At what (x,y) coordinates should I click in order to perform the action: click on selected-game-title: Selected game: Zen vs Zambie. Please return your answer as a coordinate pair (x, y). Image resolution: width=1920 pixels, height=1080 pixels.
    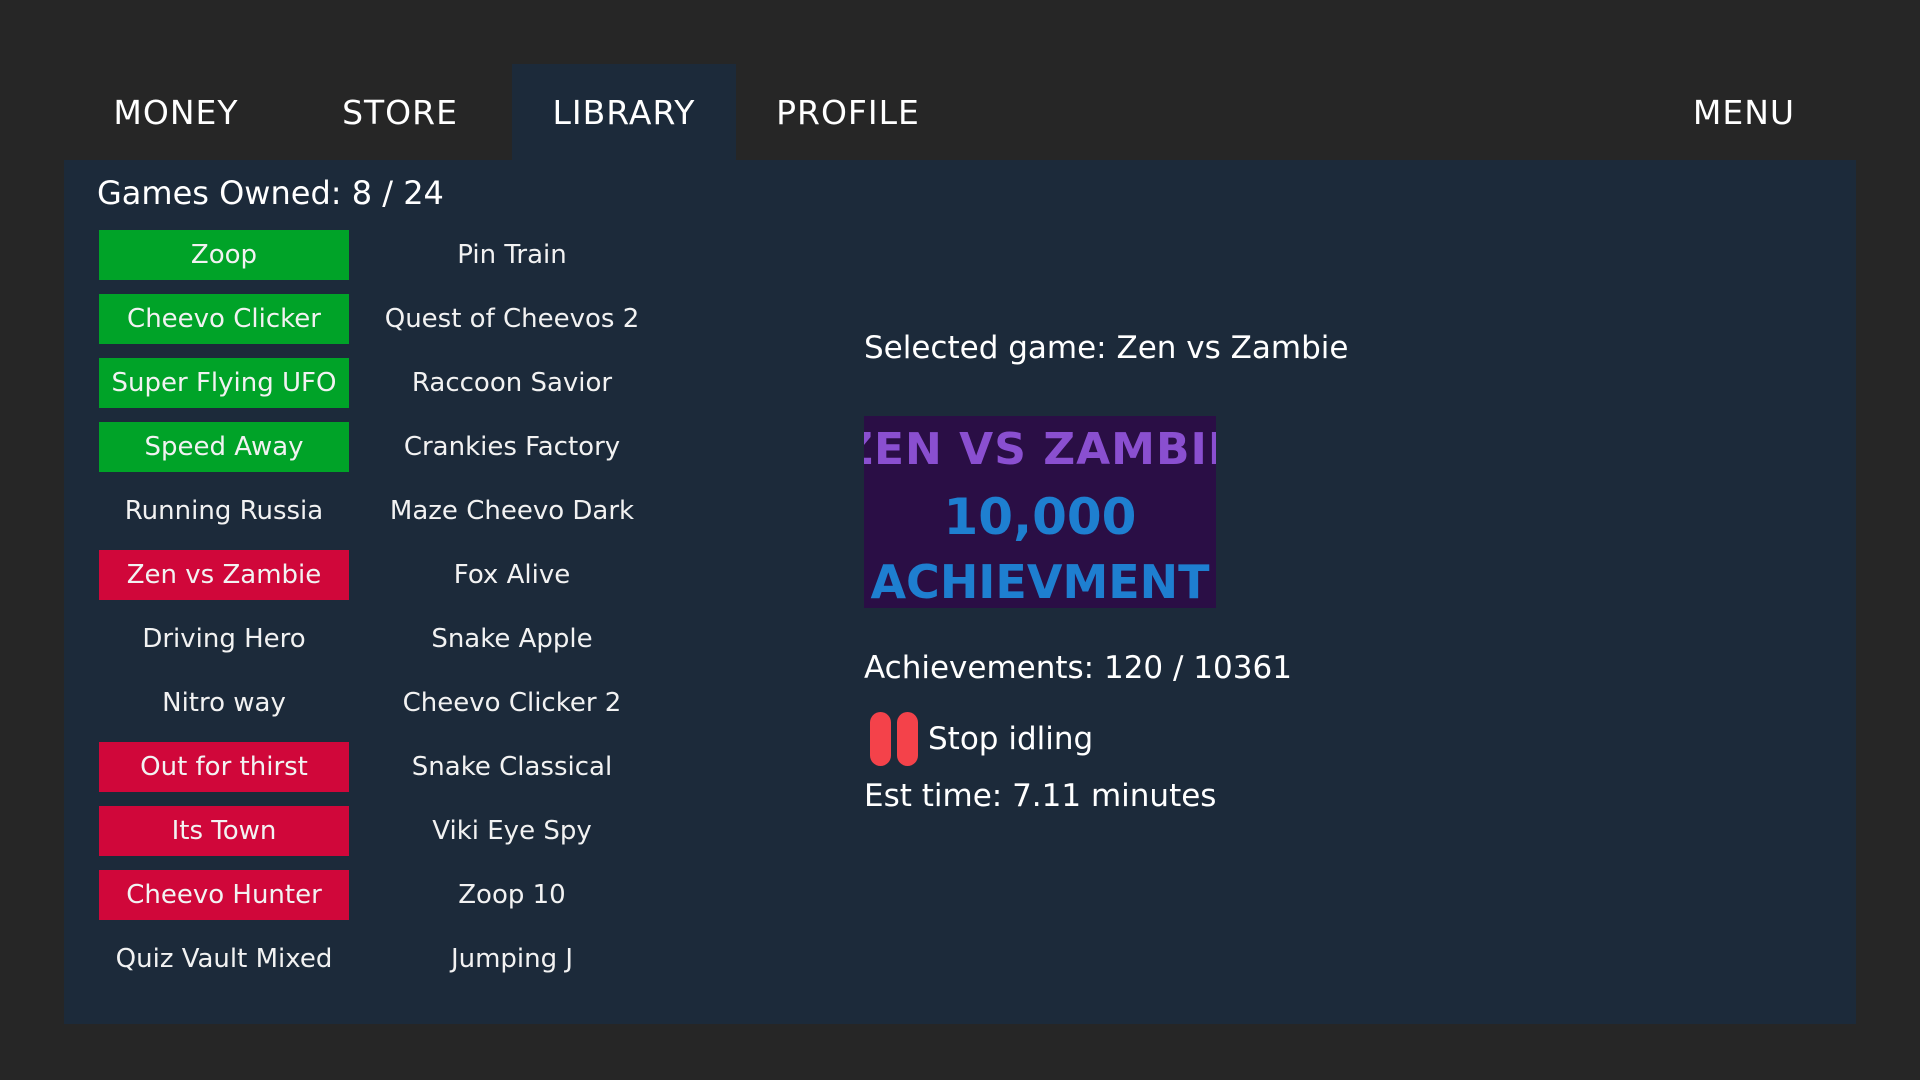
    Looking at the image, I should click on (1106, 348).